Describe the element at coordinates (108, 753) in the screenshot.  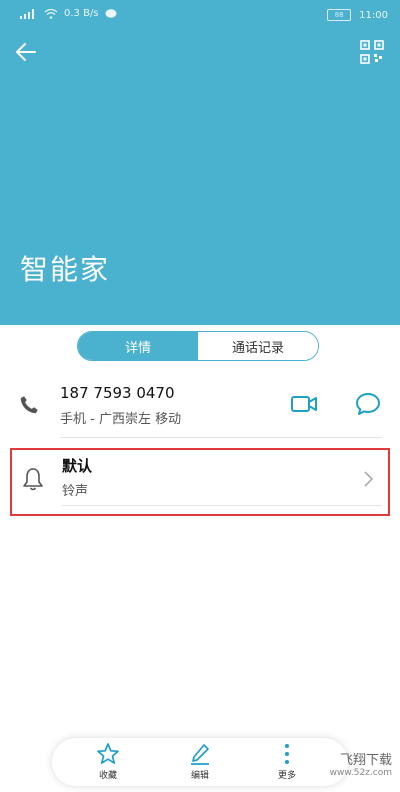
I see `star-icon` at that location.